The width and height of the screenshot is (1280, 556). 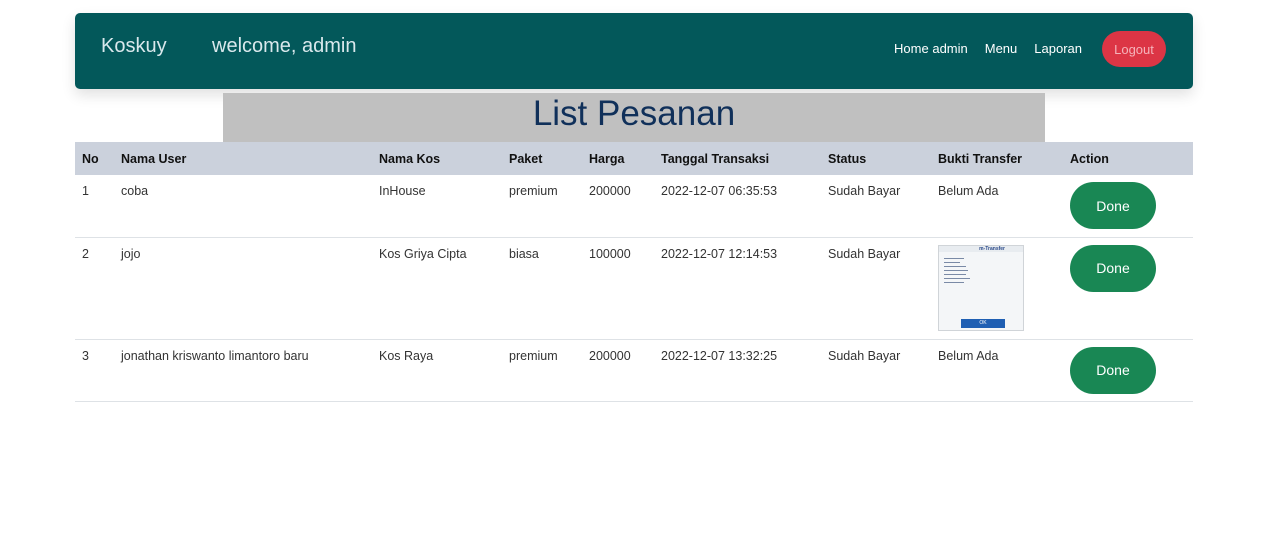 I want to click on nav-link-laporan: Laporan, so click(x=1058, y=48).